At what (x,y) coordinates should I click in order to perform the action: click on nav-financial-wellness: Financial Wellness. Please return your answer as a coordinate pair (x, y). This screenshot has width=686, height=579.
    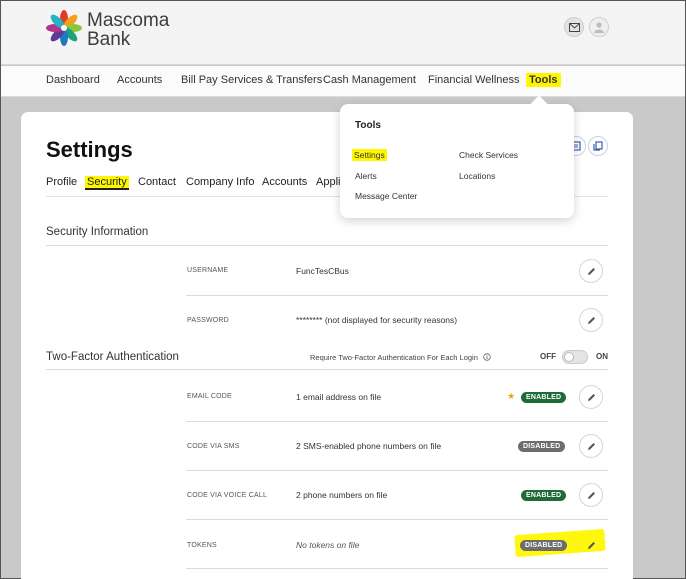
    Looking at the image, I should click on (474, 80).